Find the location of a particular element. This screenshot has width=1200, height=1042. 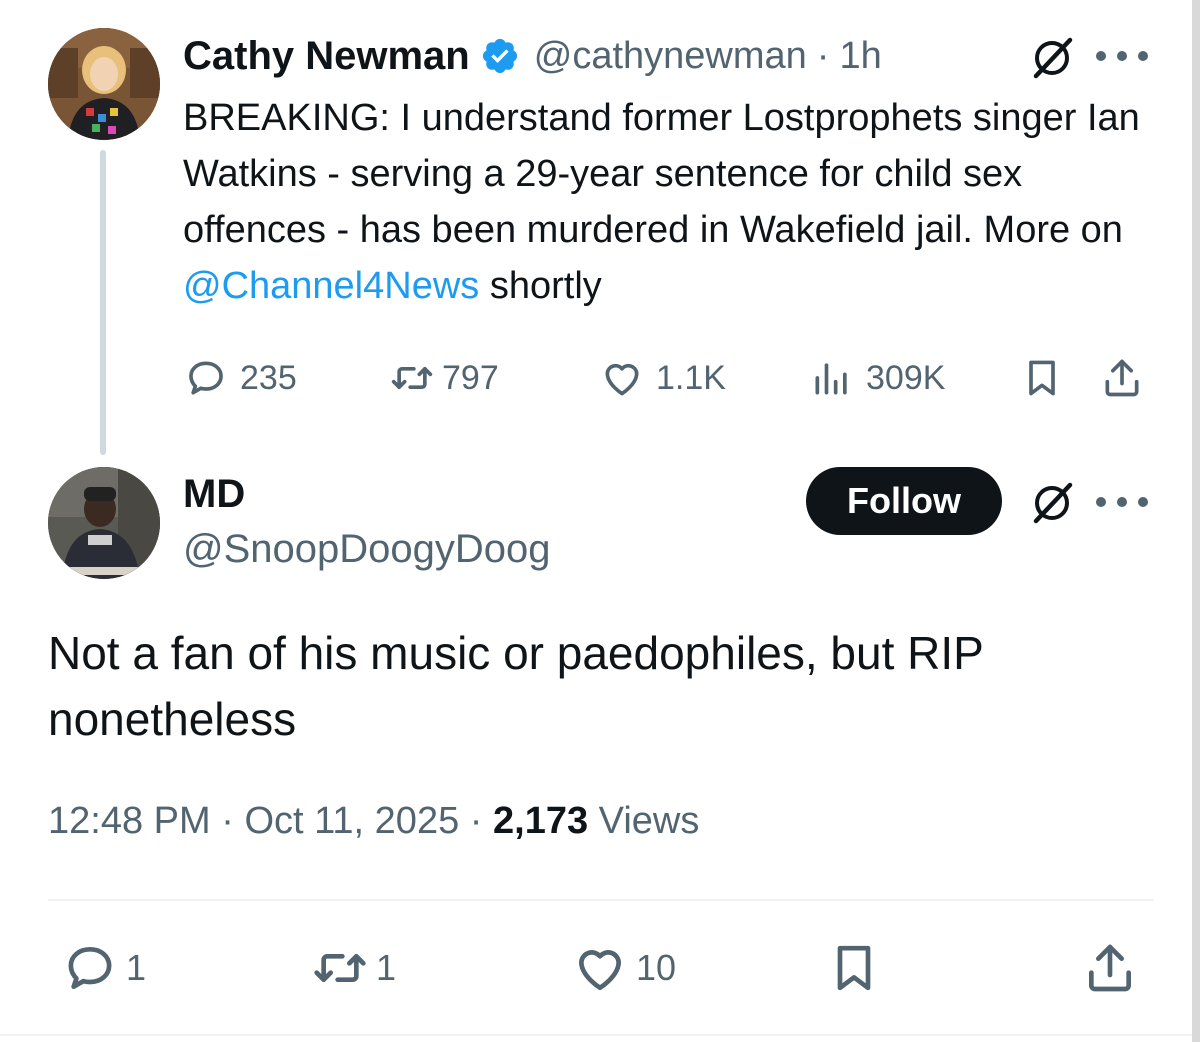

parent-tweet-actions: 235 797 1.1K 309K is located at coordinates (600, 378).